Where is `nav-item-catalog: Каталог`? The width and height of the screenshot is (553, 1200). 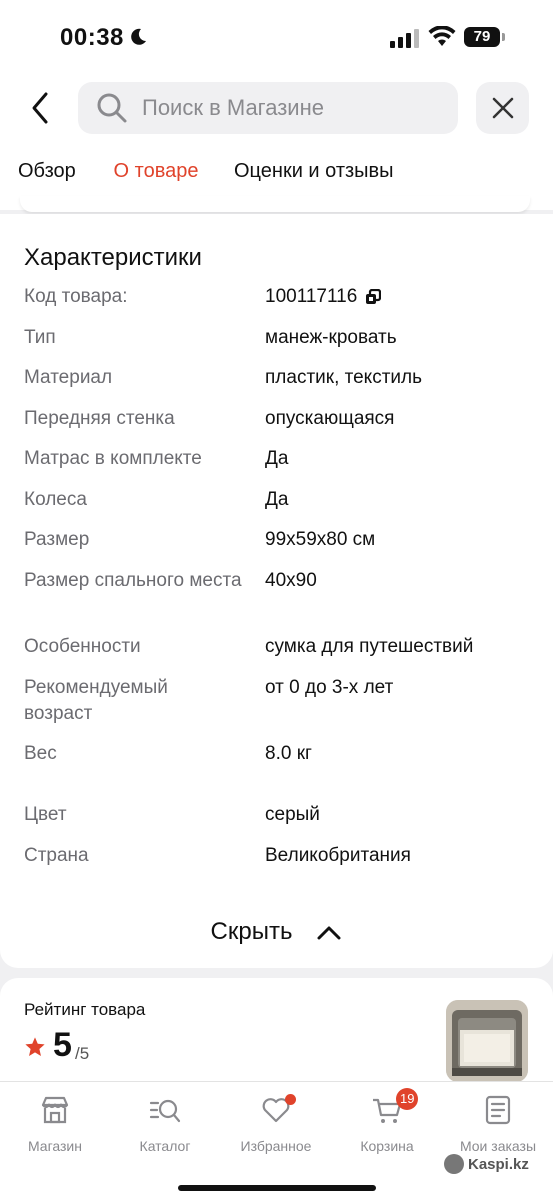
nav-item-catalog: Каталог is located at coordinates (165, 1124).